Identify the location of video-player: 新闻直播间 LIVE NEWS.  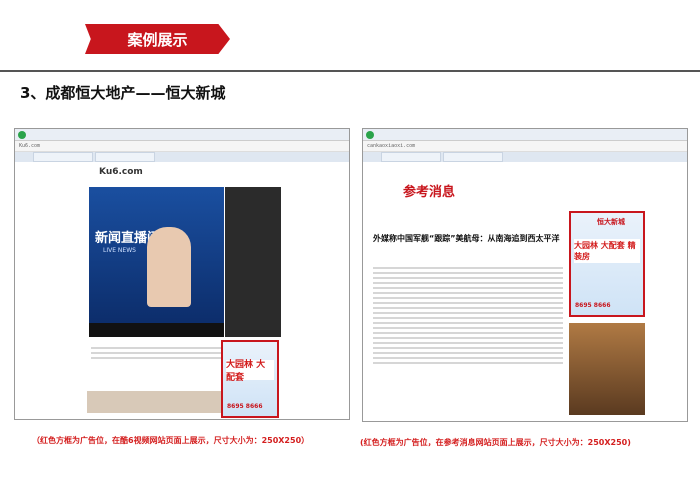
(156, 262).